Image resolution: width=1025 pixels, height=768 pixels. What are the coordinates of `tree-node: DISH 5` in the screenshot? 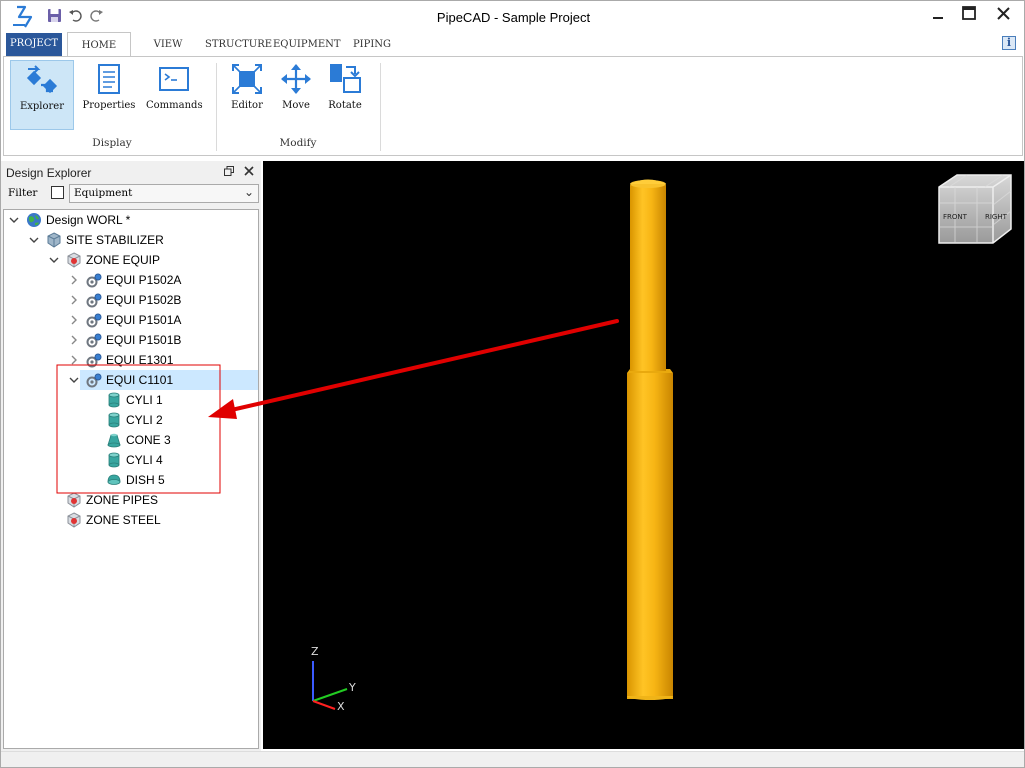 It's located at (131, 480).